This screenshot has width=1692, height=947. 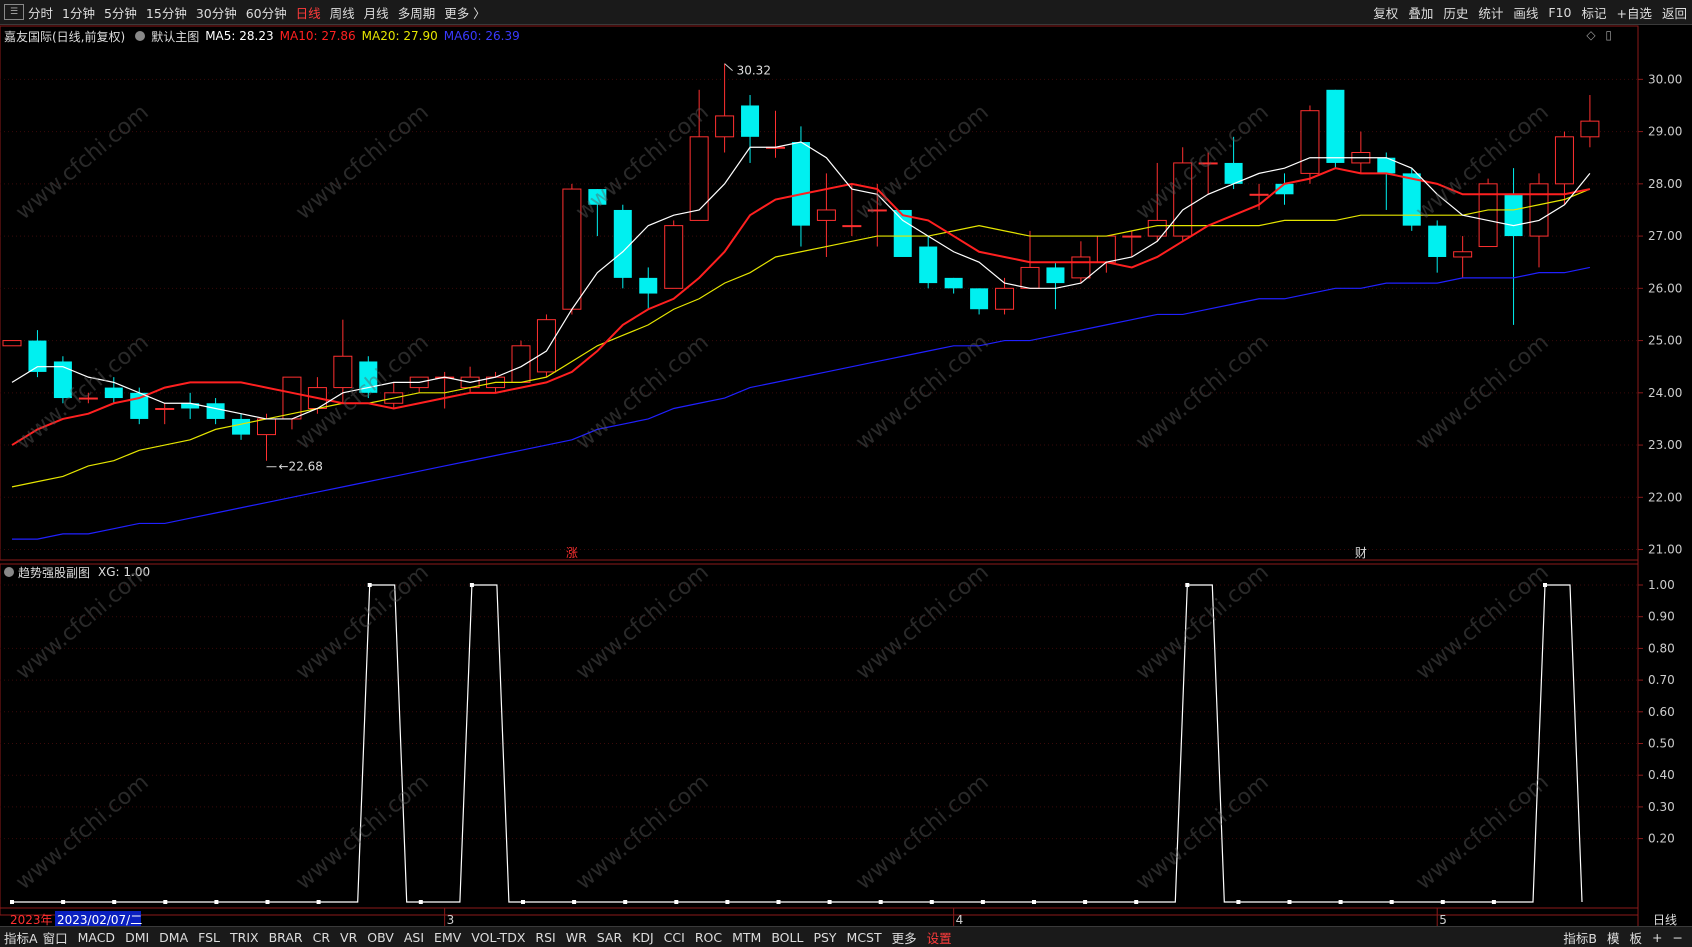 What do you see at coordinates (498, 937) in the screenshot?
I see `indicator-vol-tdx: VOL-TDX` at bounding box center [498, 937].